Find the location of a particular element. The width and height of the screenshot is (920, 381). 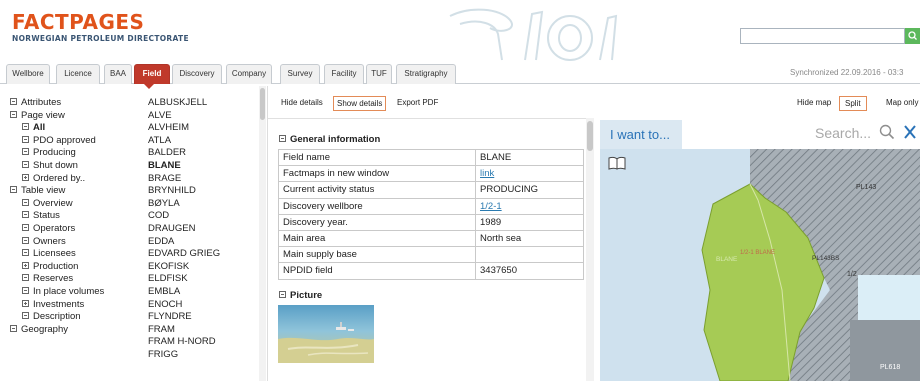

tree-item-production: Production is located at coordinates (70, 267).